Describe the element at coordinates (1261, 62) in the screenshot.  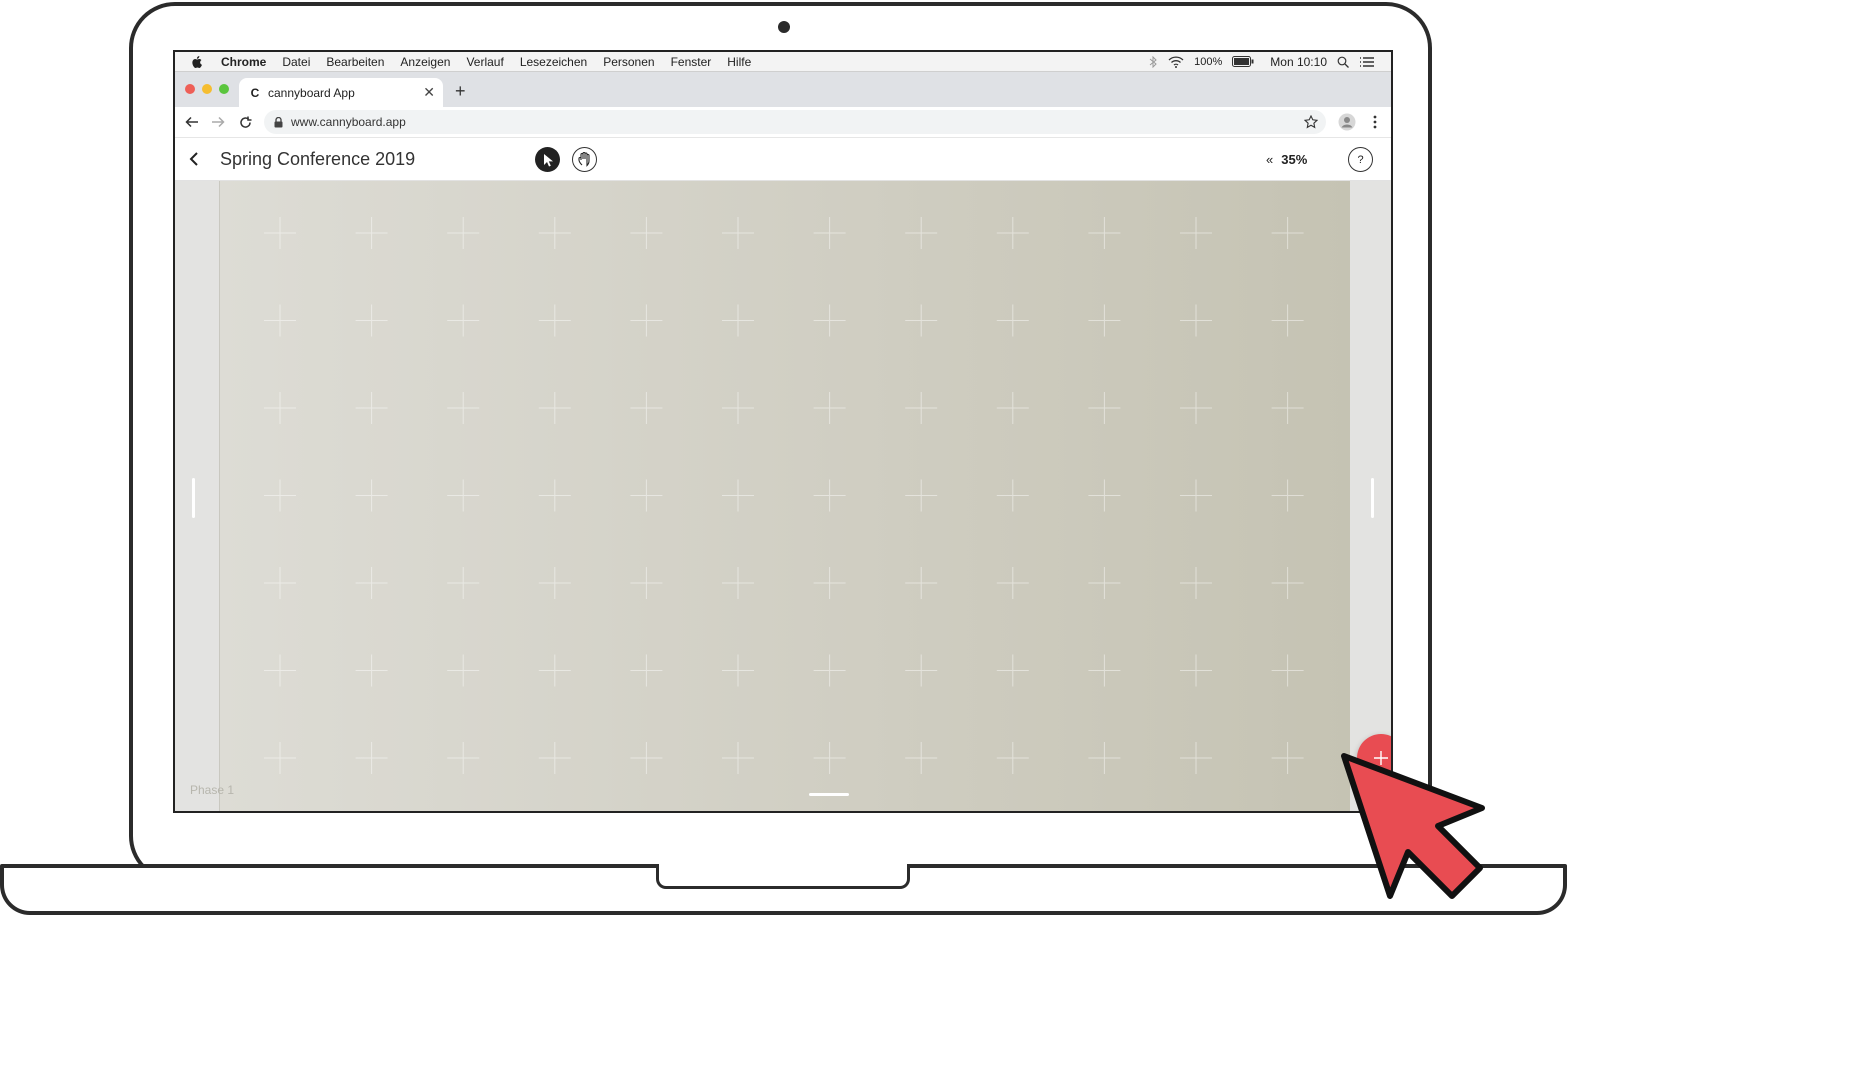
I see `menubar-status: 100% Mon 10:10` at that location.